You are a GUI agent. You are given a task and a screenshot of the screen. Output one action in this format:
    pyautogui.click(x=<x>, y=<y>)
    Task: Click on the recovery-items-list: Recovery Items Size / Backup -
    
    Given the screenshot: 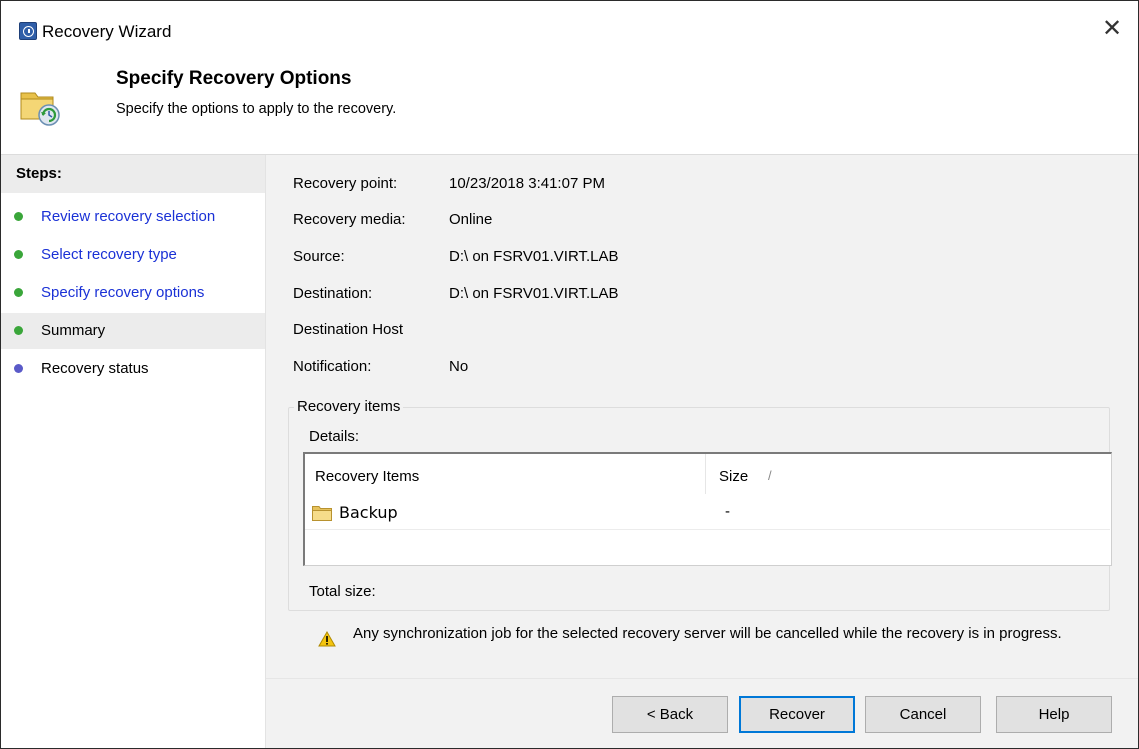 What is the action you would take?
    pyautogui.click(x=707, y=509)
    